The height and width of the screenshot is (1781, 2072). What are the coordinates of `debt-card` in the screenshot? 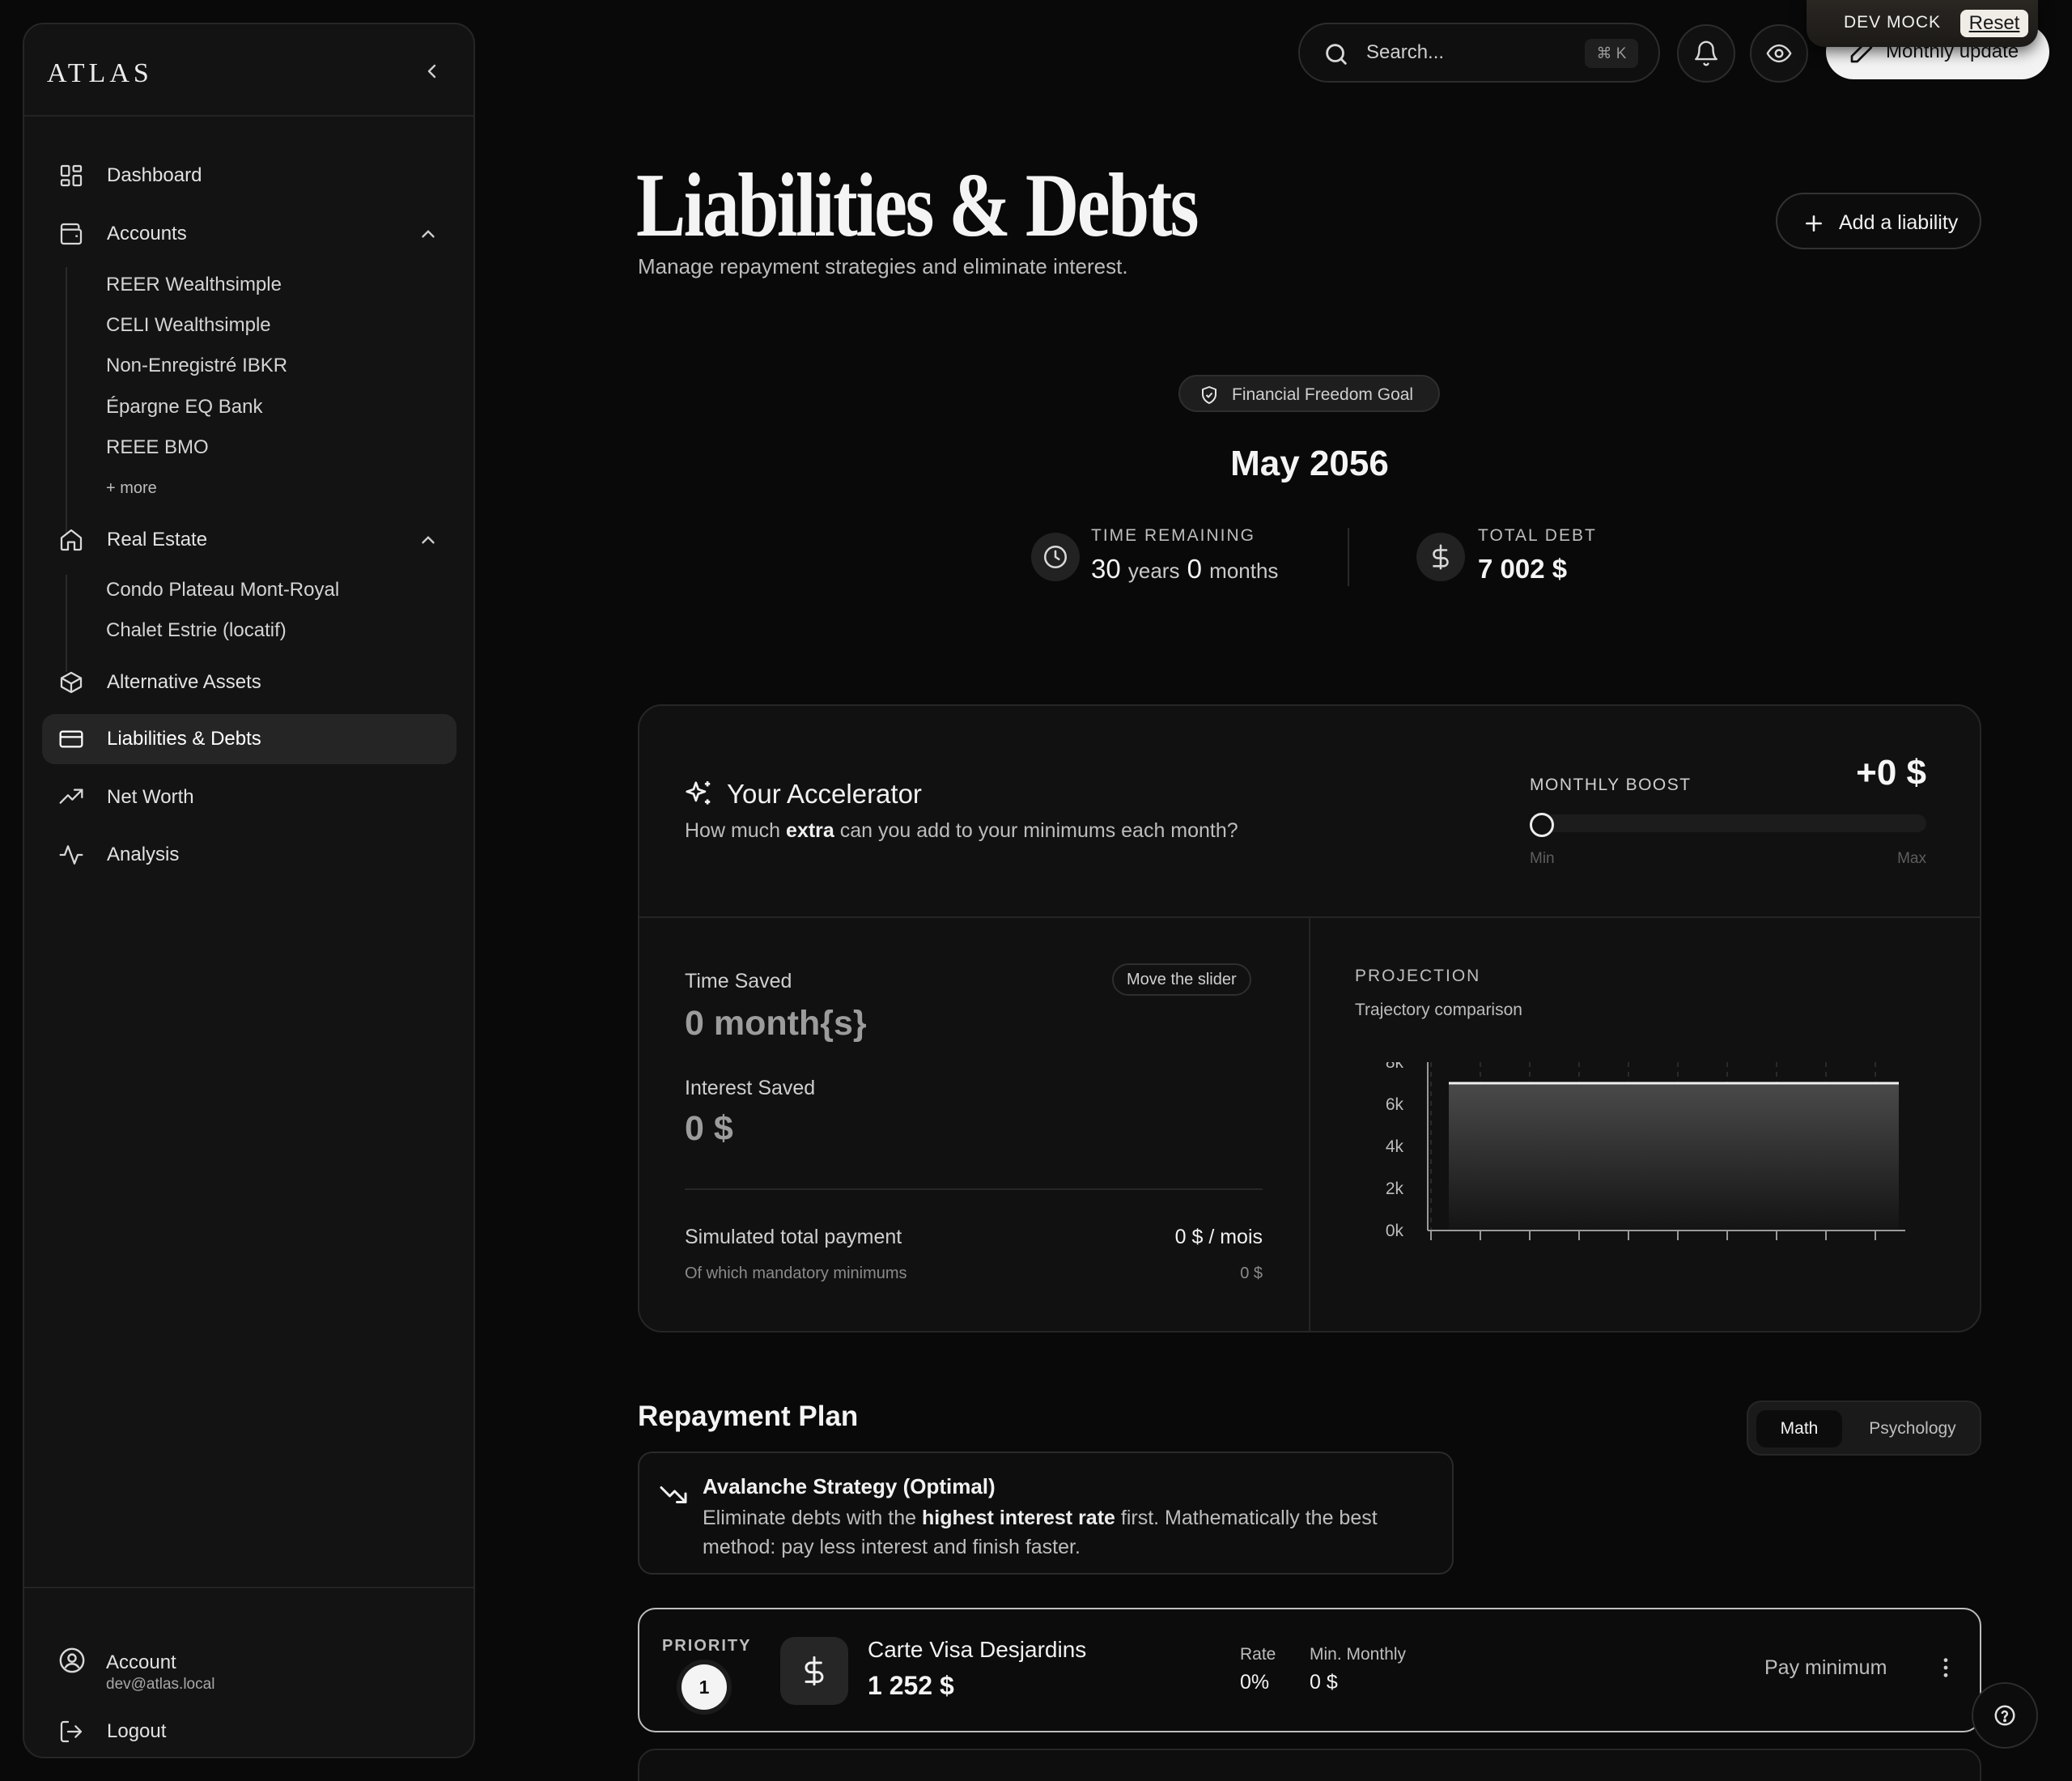 It's located at (1309, 1765).